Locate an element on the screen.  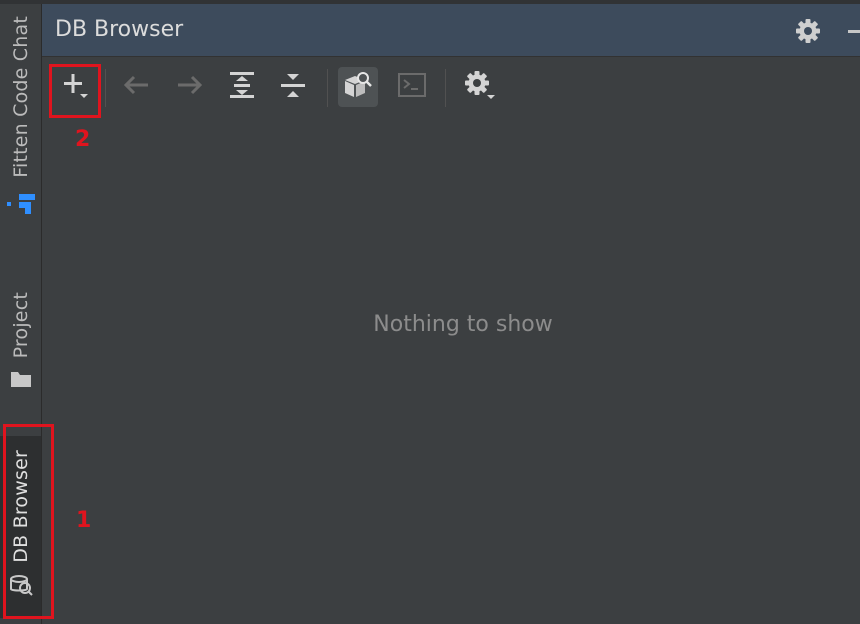
object-browser-toggle is located at coordinates (358, 87).